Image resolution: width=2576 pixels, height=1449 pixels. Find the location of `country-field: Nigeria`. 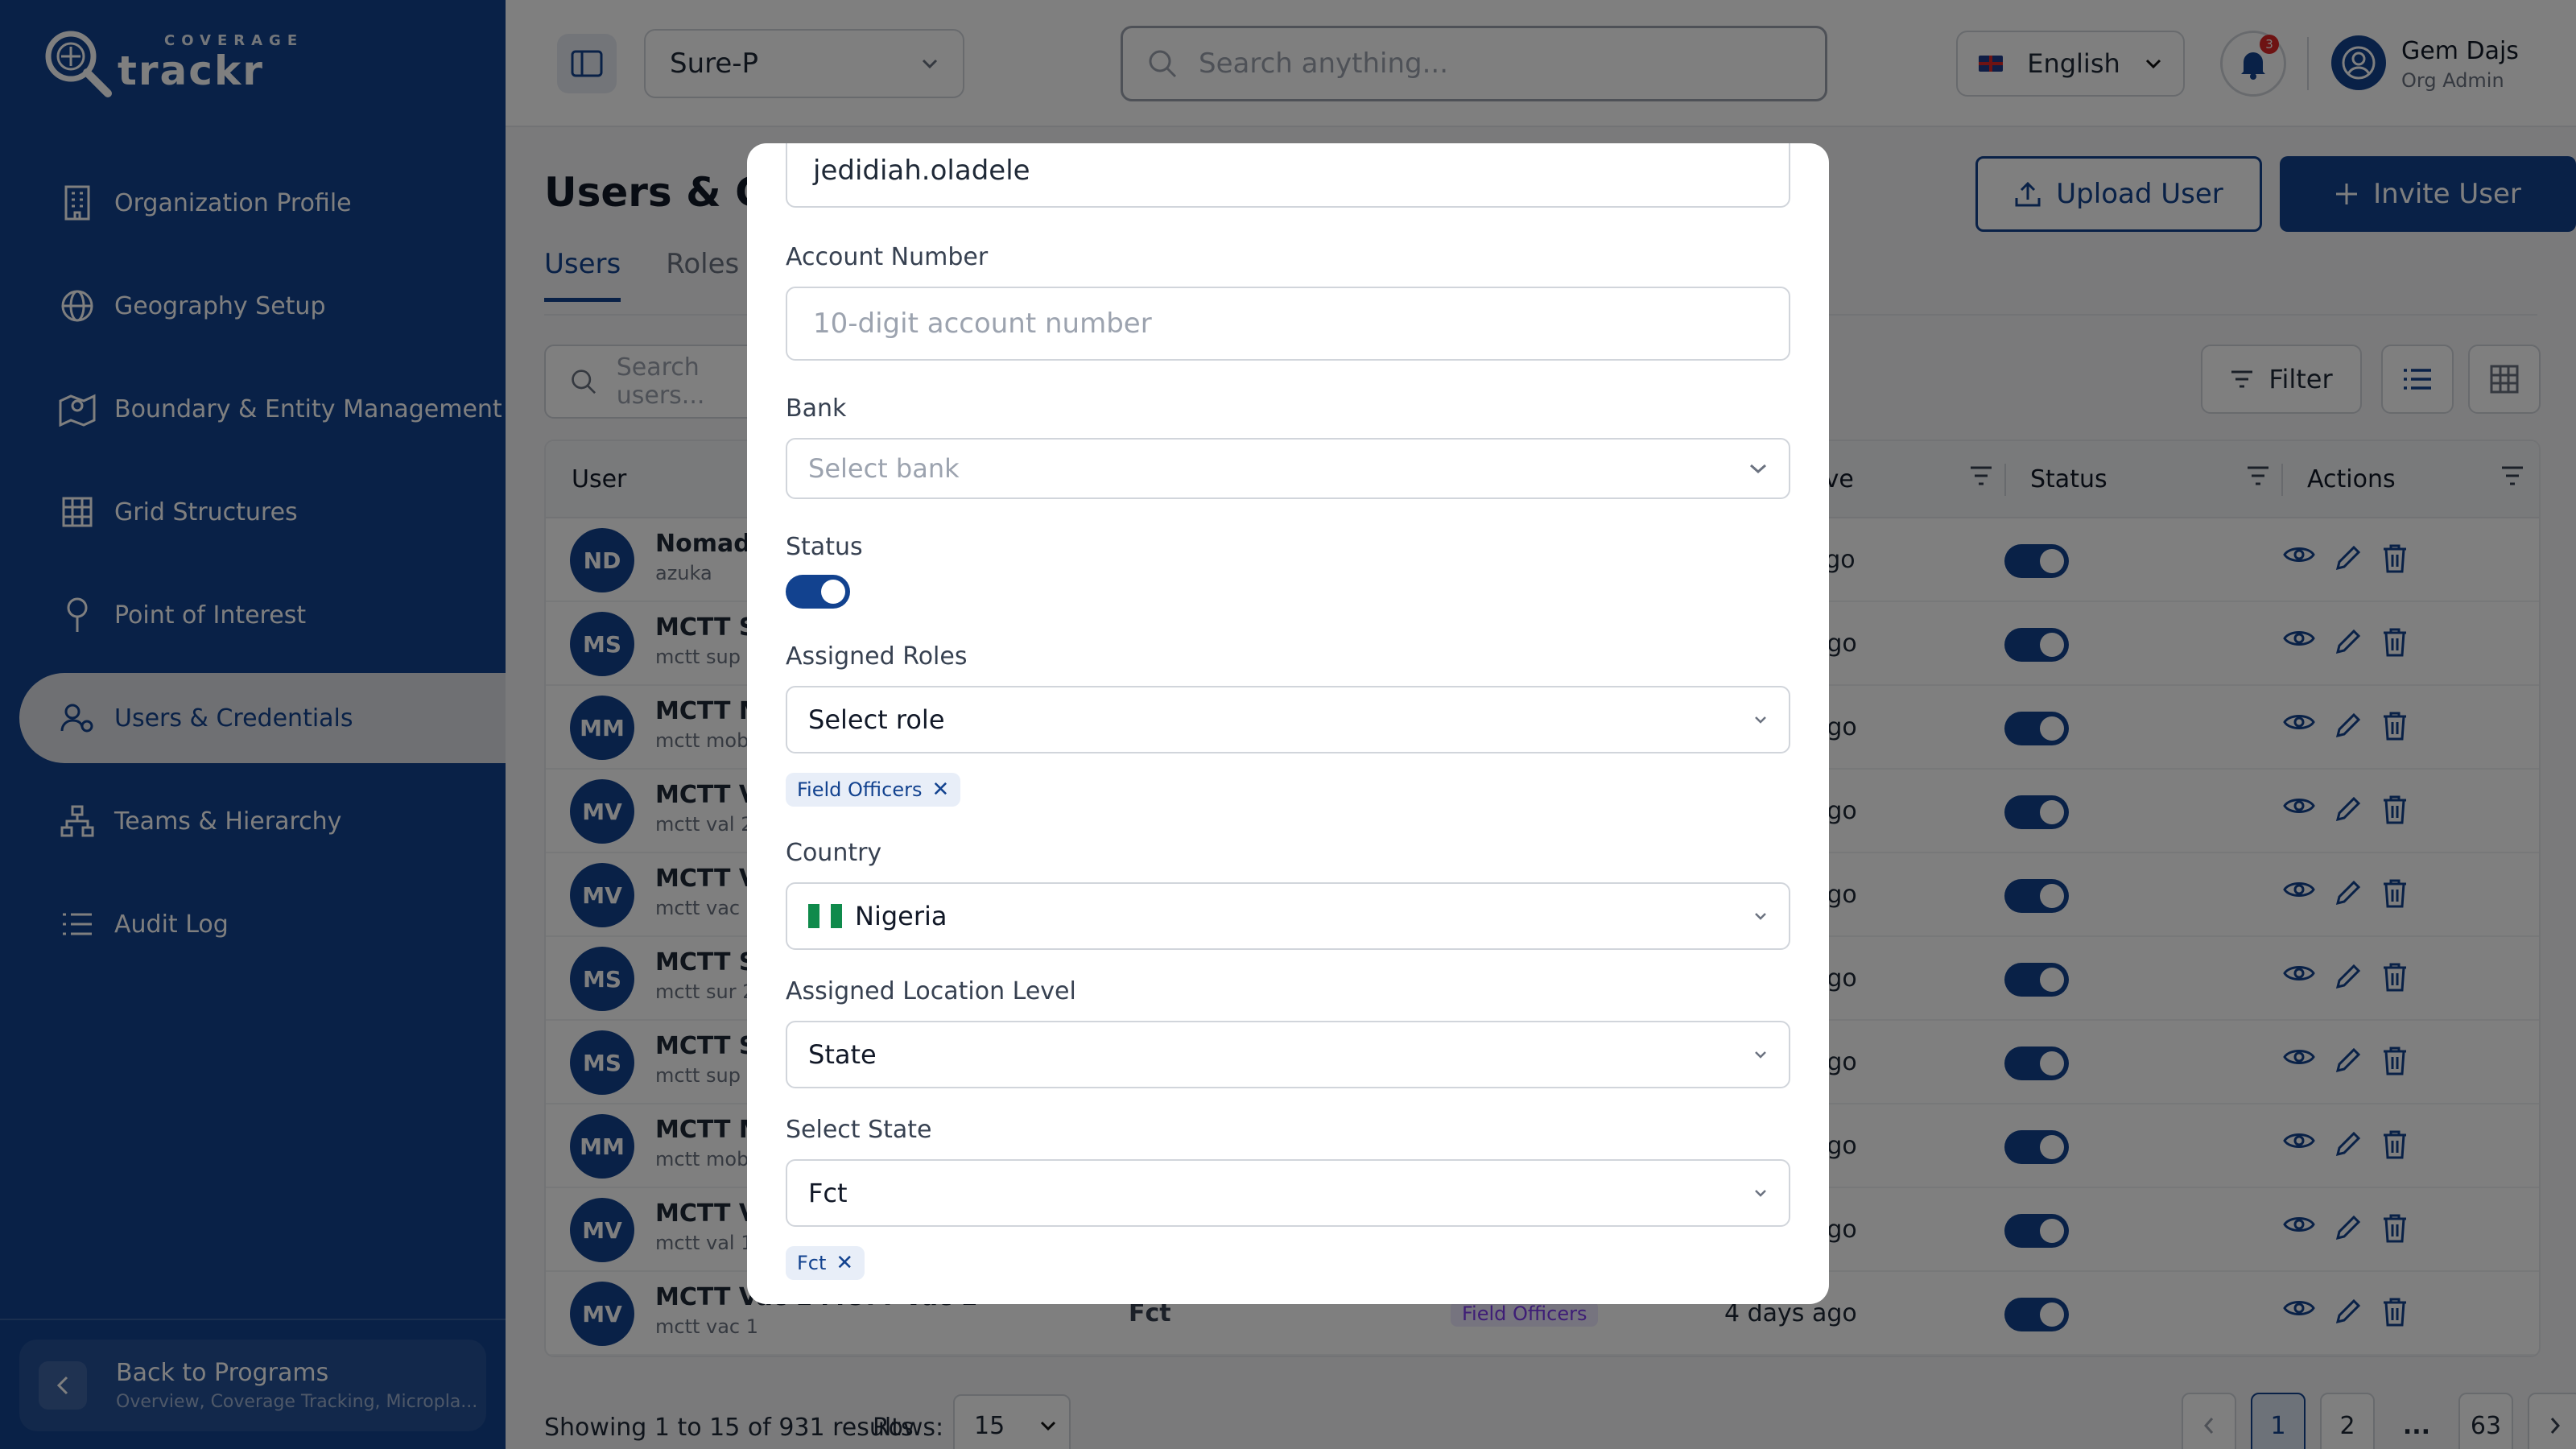

country-field: Nigeria is located at coordinates (1288, 916).